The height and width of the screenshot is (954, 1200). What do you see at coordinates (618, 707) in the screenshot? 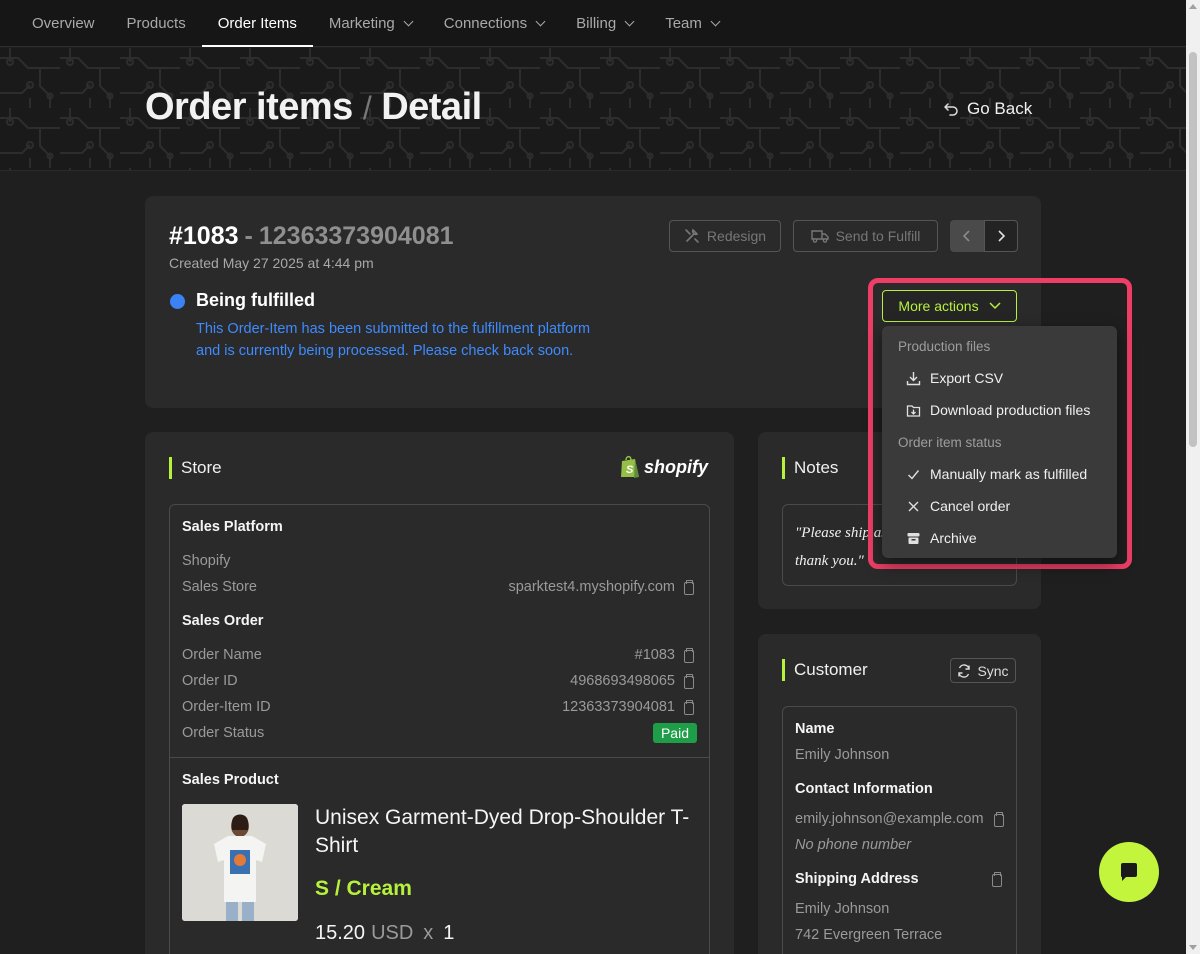
I see `order-item-id-value: 12363373904081` at bounding box center [618, 707].